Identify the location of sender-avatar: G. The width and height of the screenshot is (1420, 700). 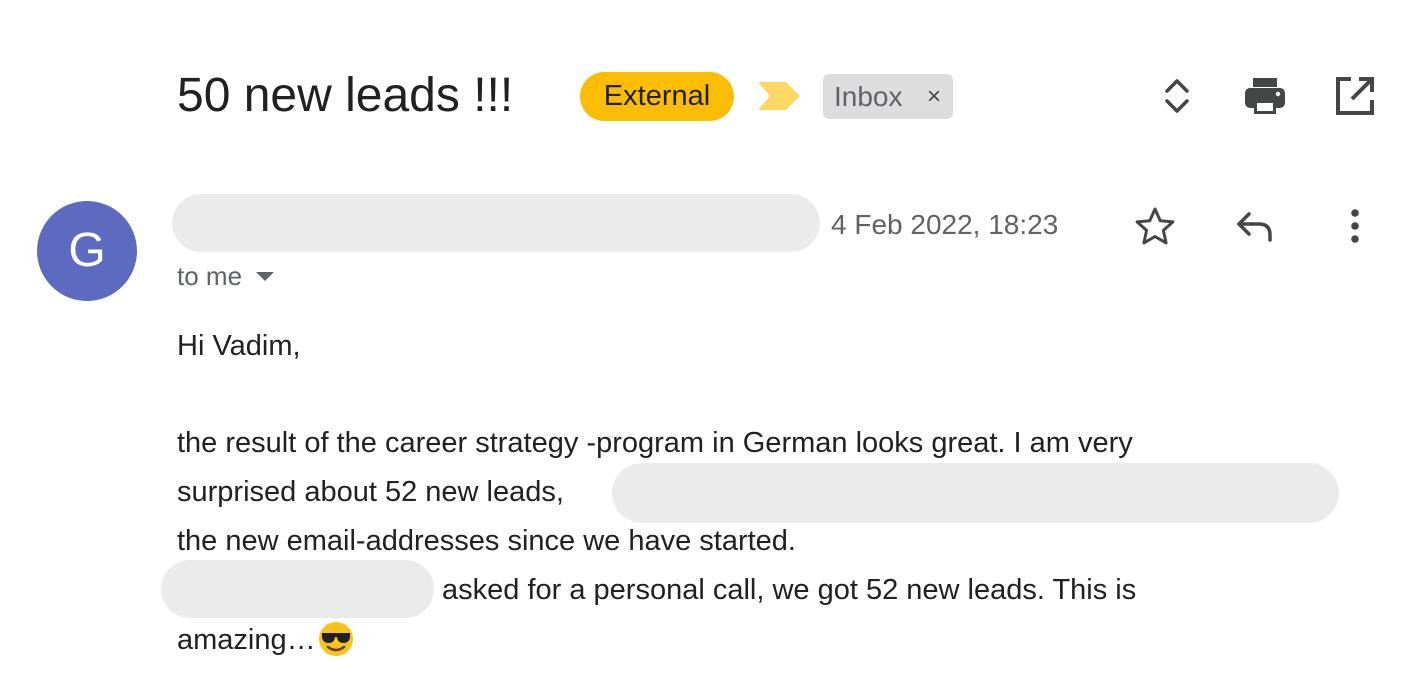
(87, 251).